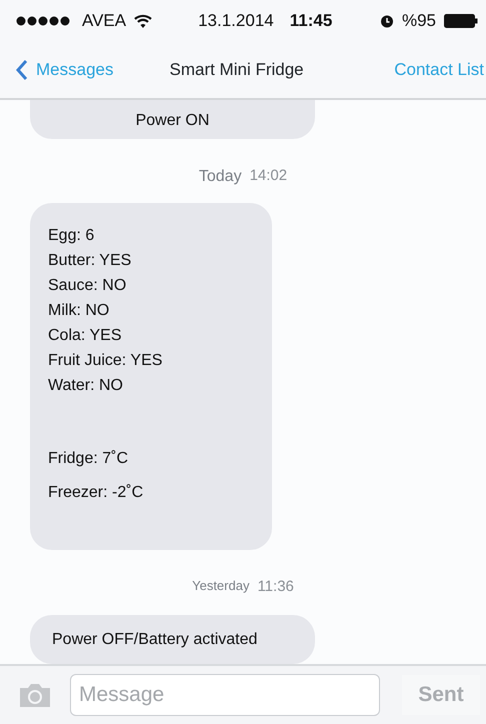 This screenshot has width=486, height=724. What do you see at coordinates (439, 70) in the screenshot?
I see `contact-list-link: Contact List` at bounding box center [439, 70].